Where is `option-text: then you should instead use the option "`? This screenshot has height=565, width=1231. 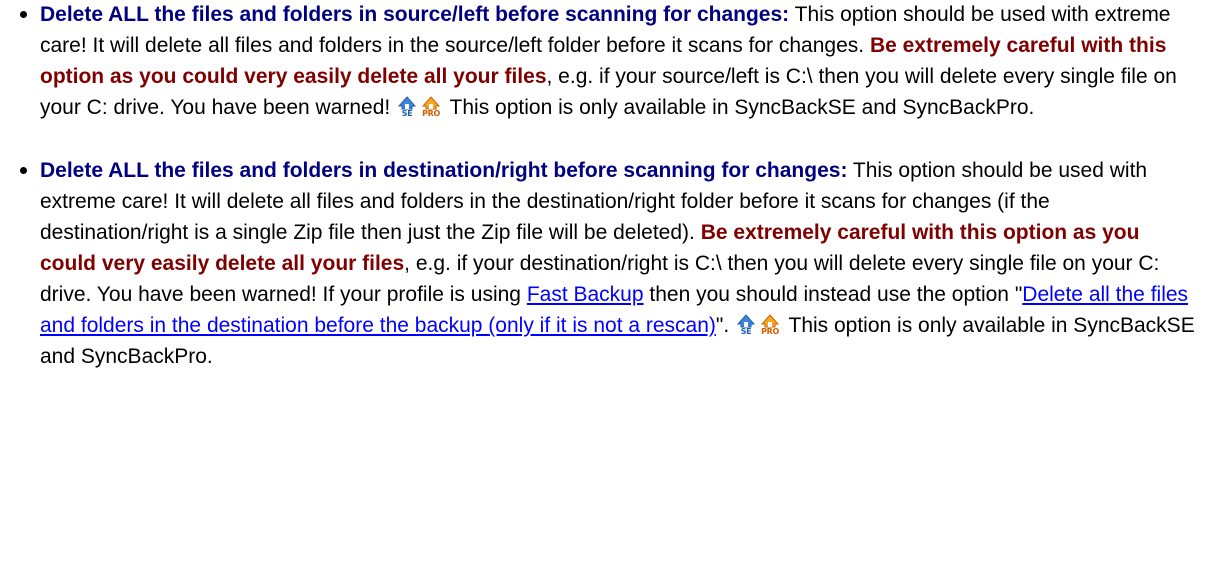 option-text: then you should instead use the option " is located at coordinates (833, 294).